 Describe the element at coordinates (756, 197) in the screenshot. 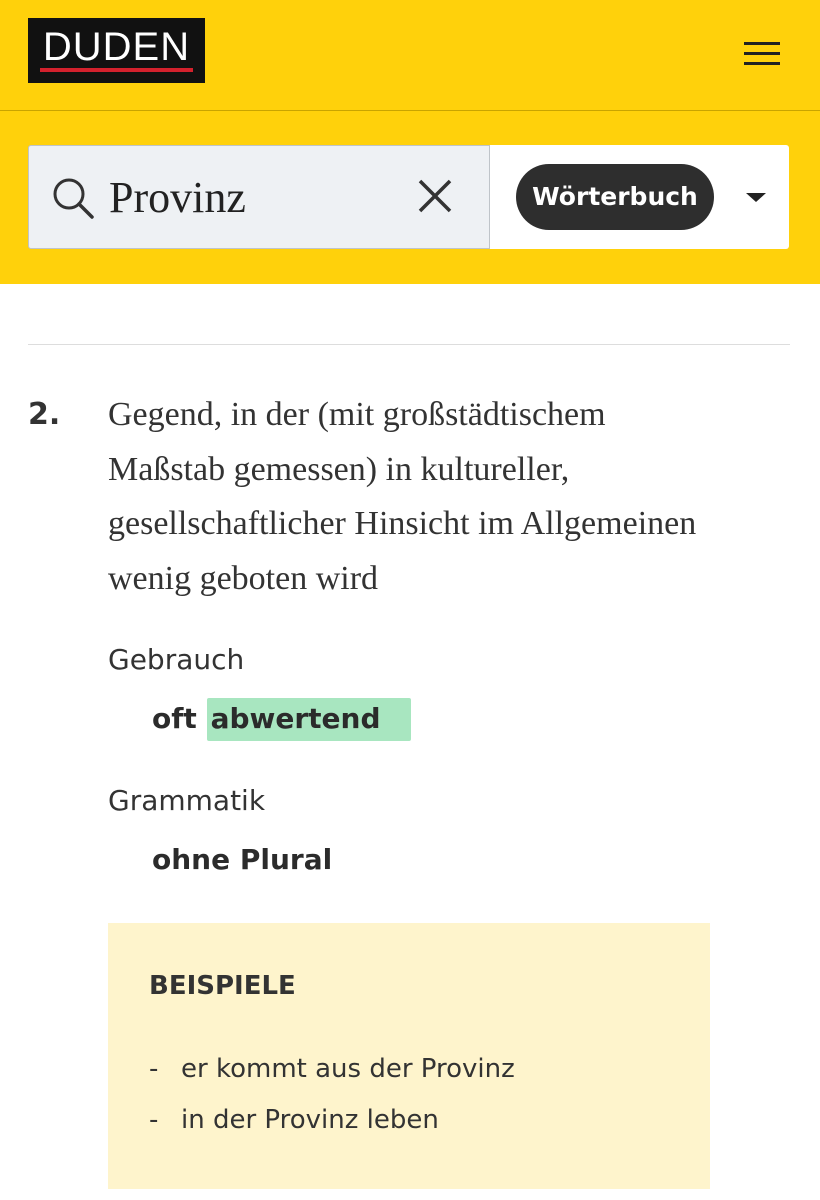

I see `caret-down-icon` at that location.